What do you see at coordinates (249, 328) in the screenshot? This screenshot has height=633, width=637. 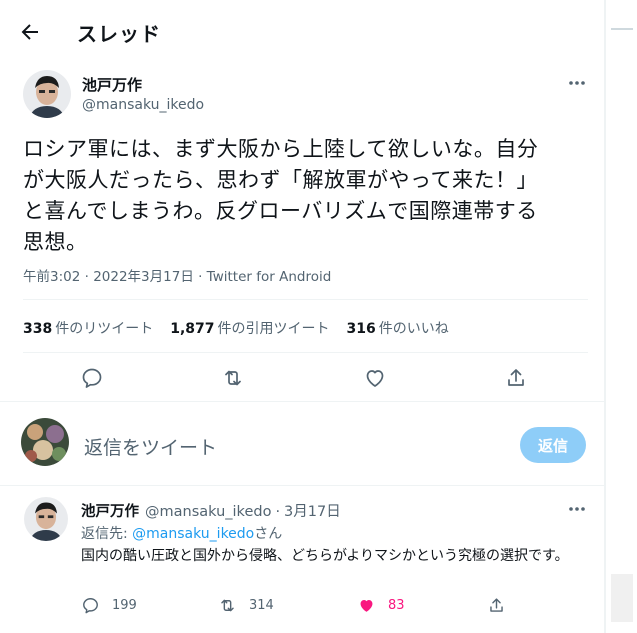 I see `quote-stat: 1,877 件の引用ツイート` at bounding box center [249, 328].